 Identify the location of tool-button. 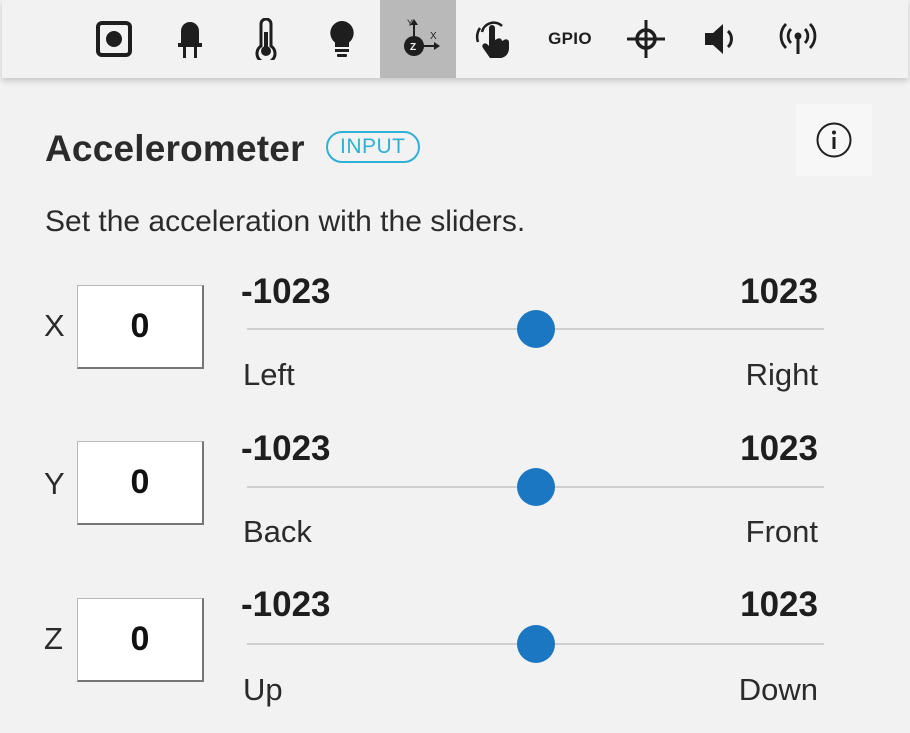
(114, 39).